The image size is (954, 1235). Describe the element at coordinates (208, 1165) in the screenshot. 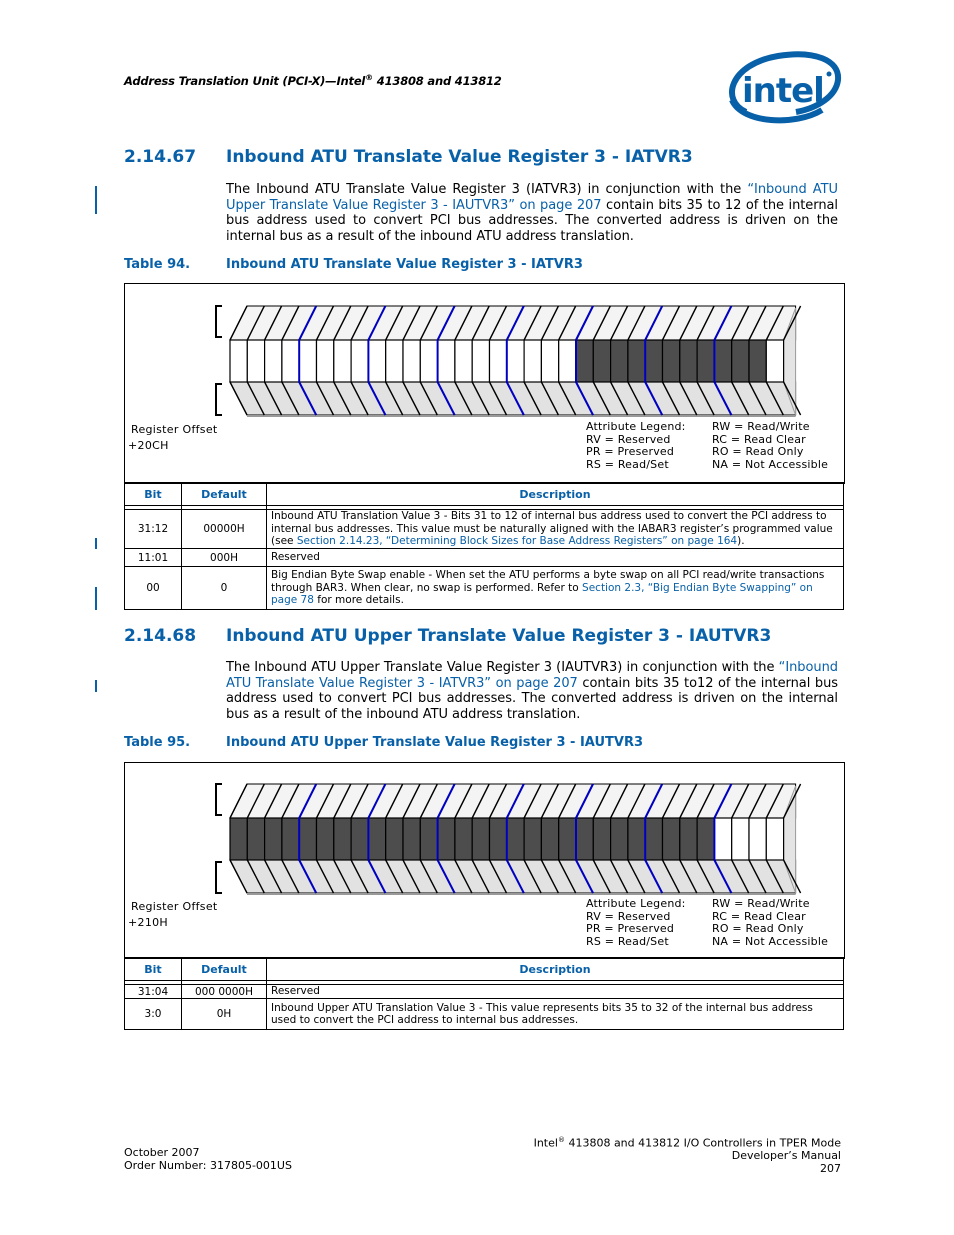

I see `footer-order-number: Order Number: 317805-001US` at that location.